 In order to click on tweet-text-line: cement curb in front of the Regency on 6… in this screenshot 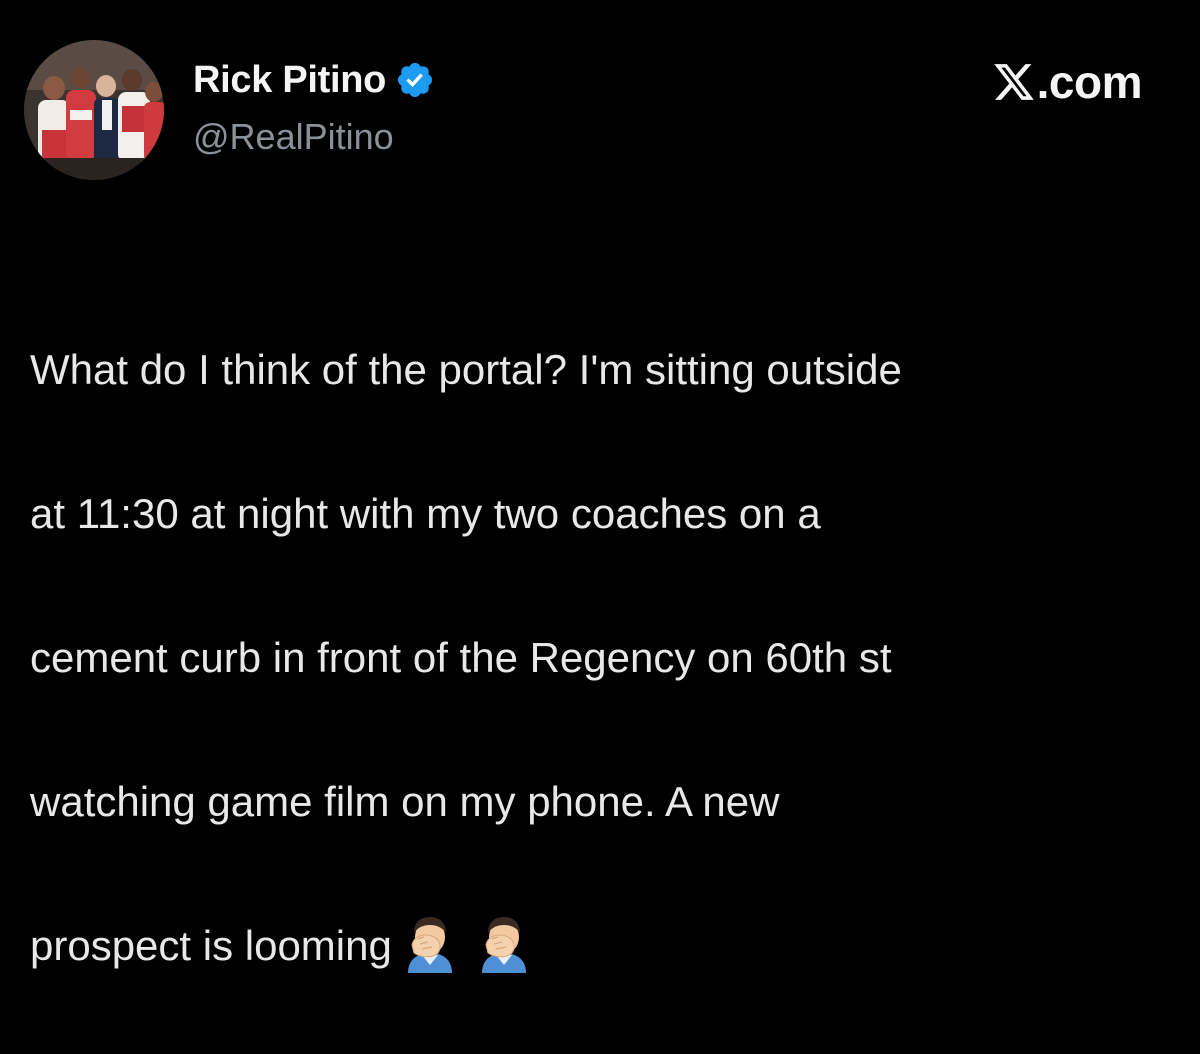, I will do `click(461, 657)`.